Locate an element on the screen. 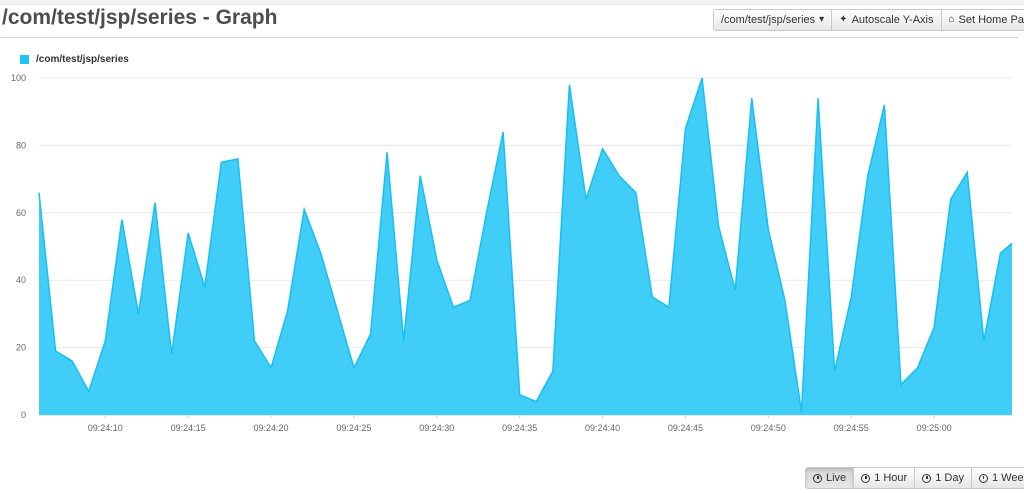  x-tick-label: 09:24:35 is located at coordinates (519, 428).